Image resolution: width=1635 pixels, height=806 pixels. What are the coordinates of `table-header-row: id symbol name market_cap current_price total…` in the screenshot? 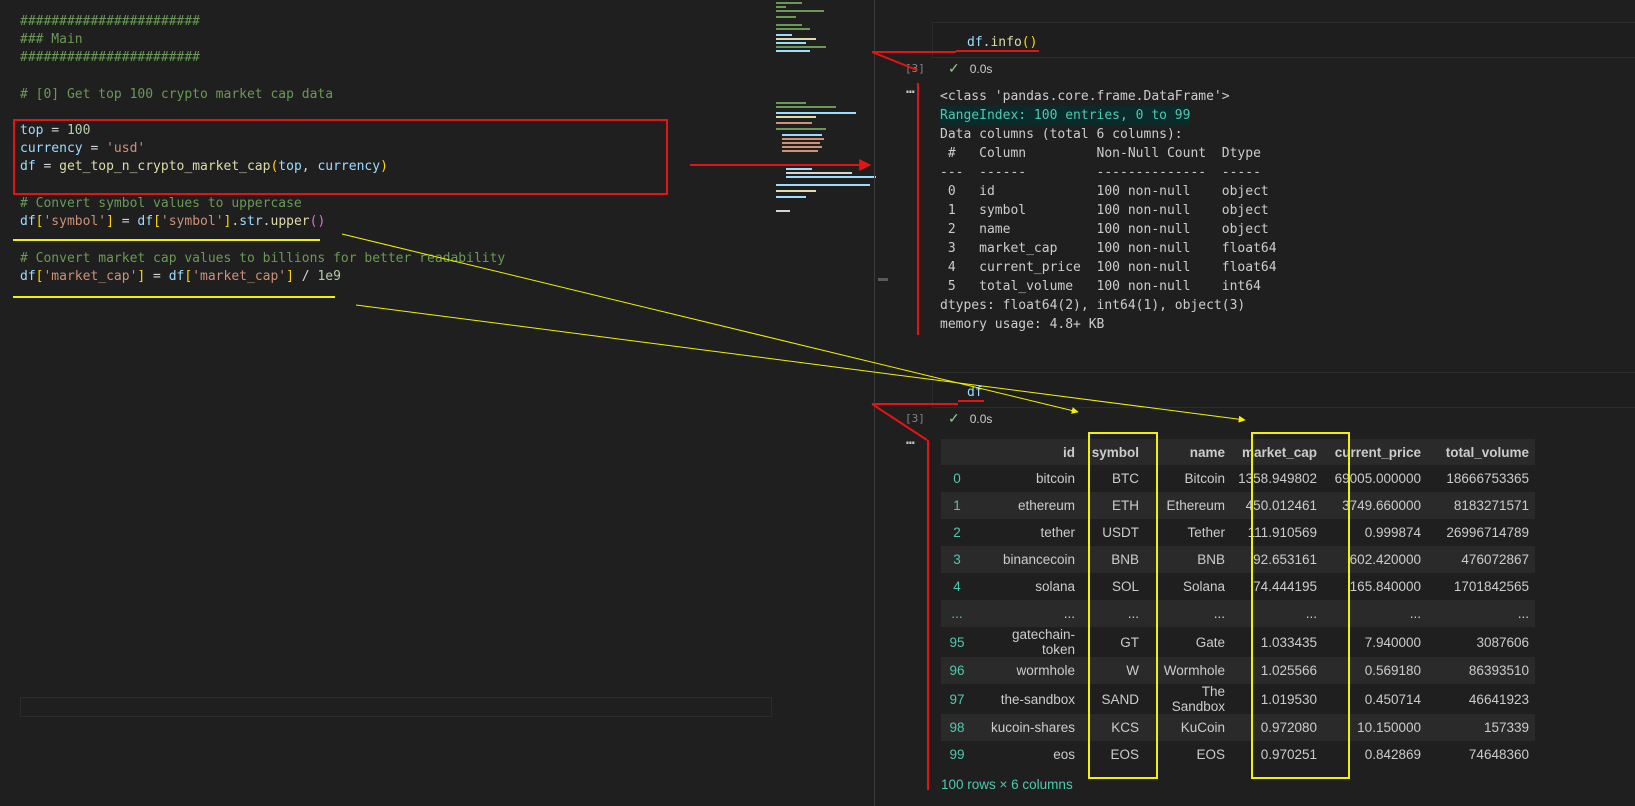 It's located at (1238, 452).